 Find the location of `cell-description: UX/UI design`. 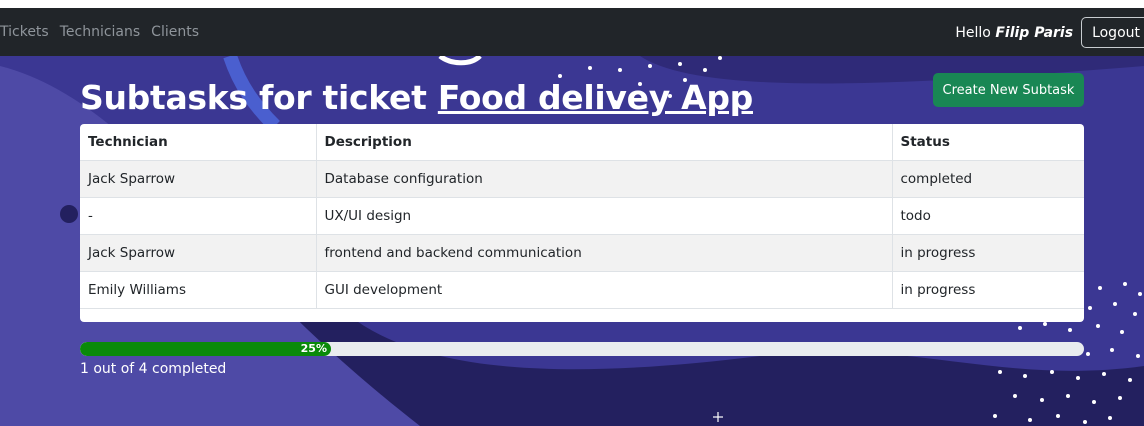

cell-description: UX/UI design is located at coordinates (603, 216).